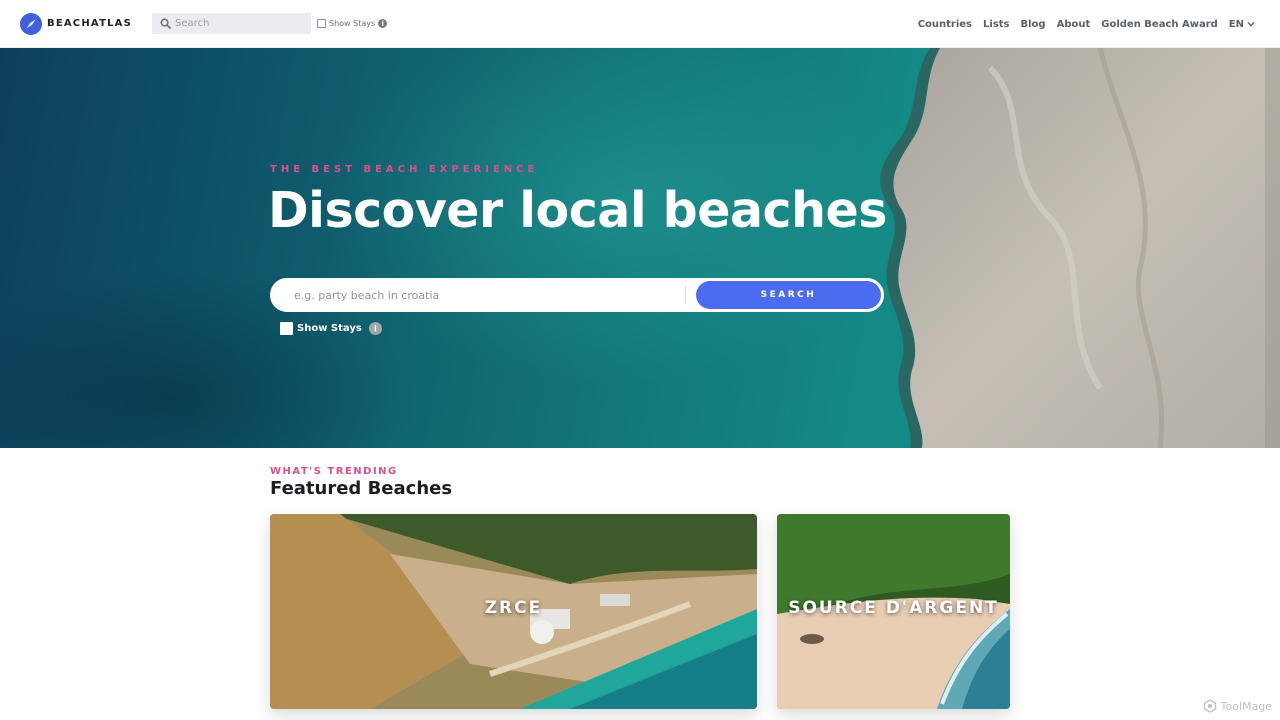 The image size is (1280, 720). I want to click on hero-title: Discover local beaches, so click(577, 210).